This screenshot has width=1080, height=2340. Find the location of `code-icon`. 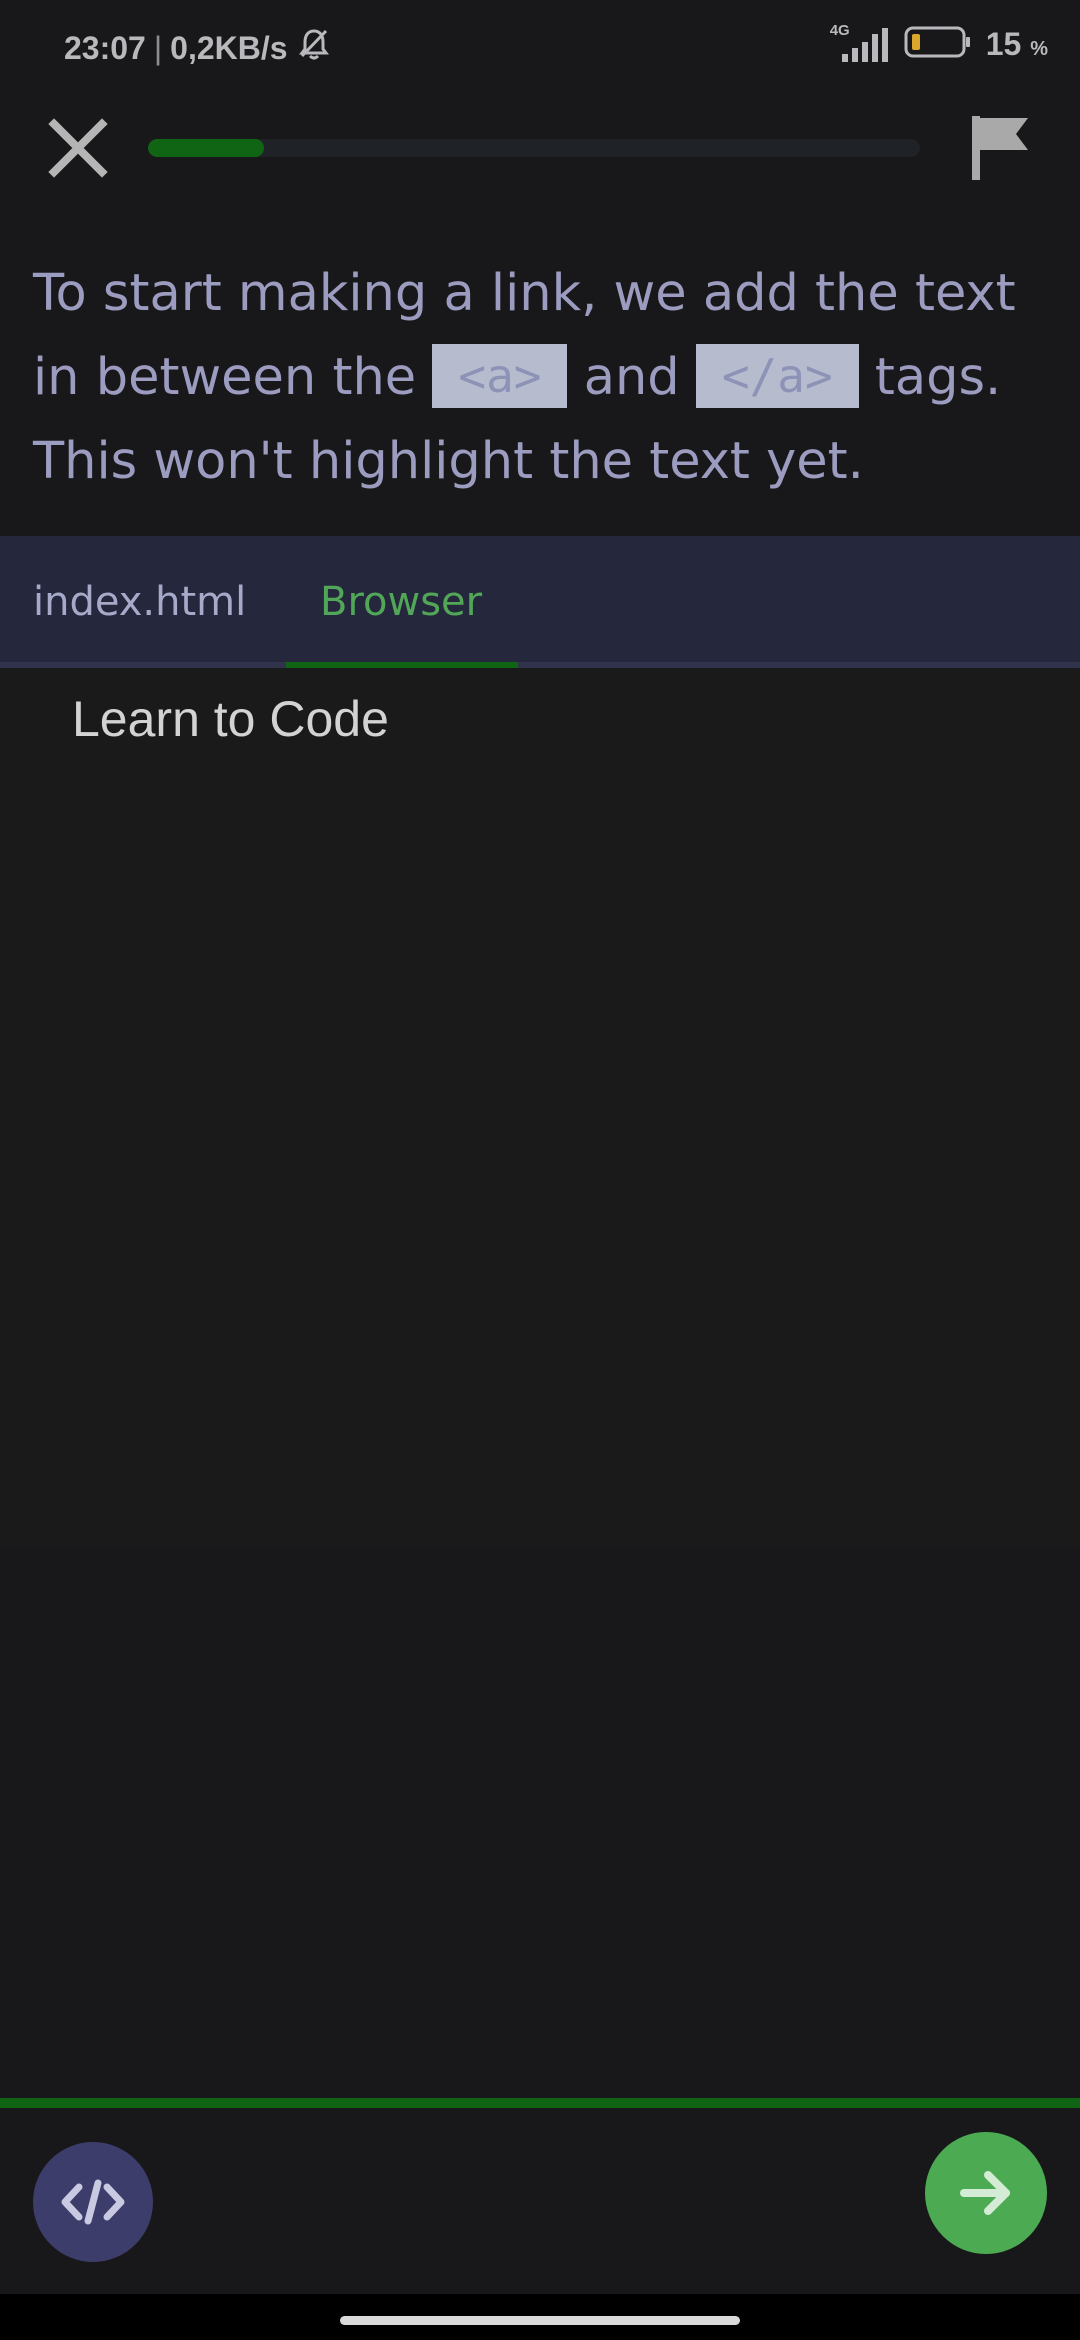

code-icon is located at coordinates (93, 2202).